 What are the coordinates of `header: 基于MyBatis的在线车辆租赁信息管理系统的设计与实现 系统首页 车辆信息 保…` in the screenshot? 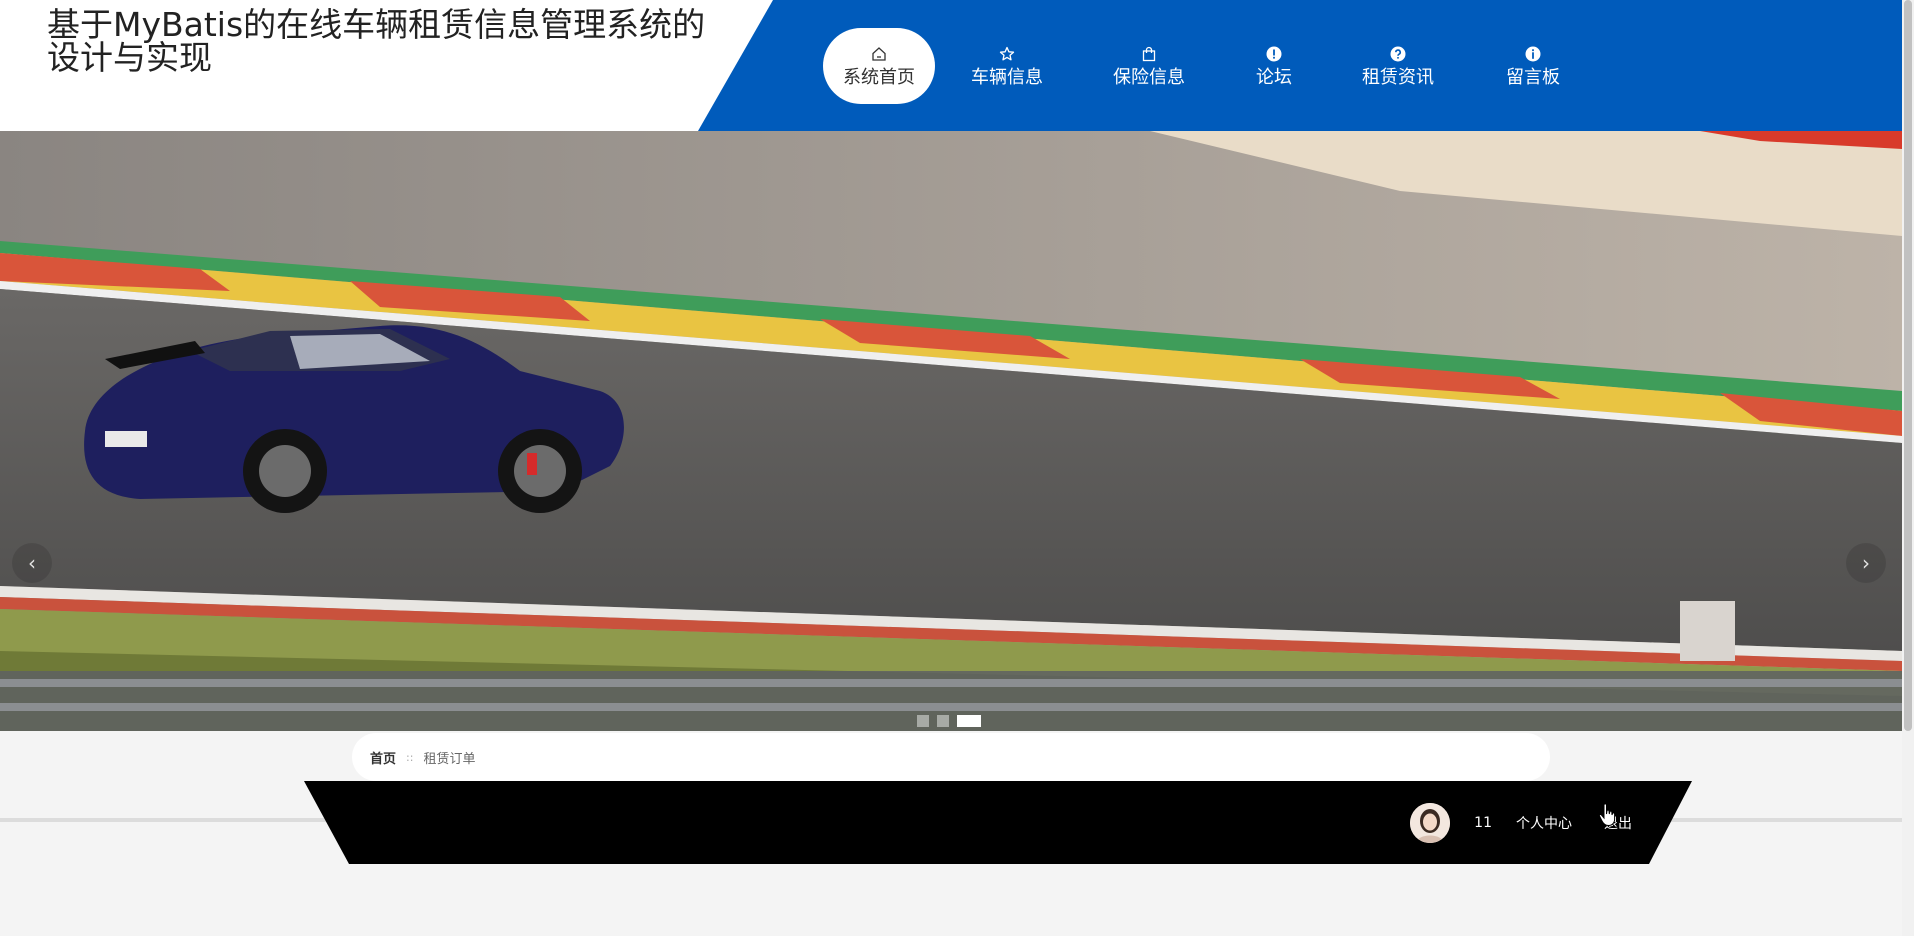 It's located at (951, 65).